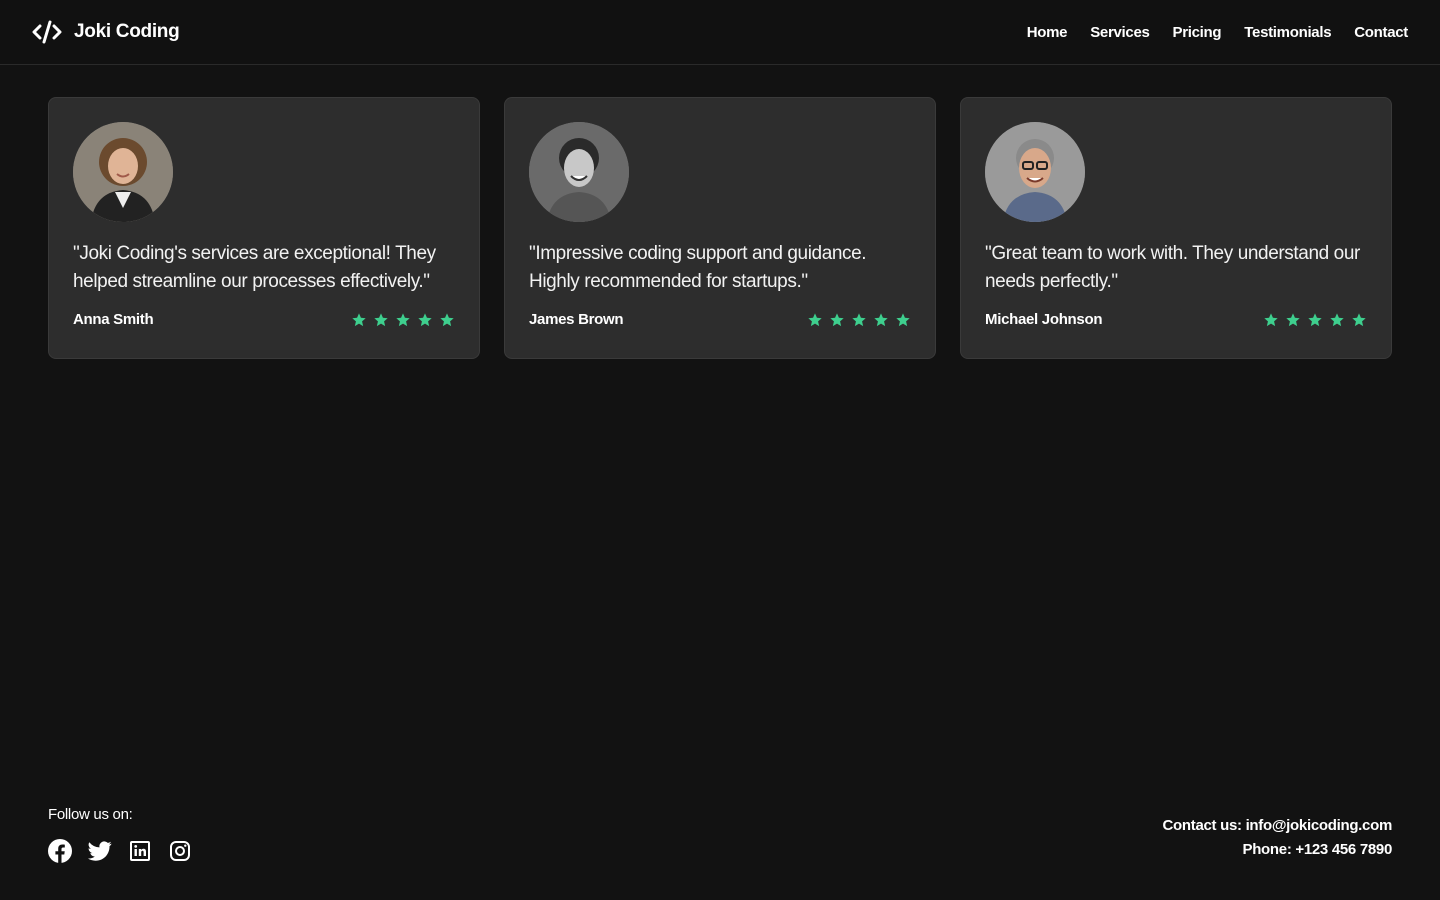 The image size is (1440, 900). I want to click on nav-link-services: Services, so click(1120, 32).